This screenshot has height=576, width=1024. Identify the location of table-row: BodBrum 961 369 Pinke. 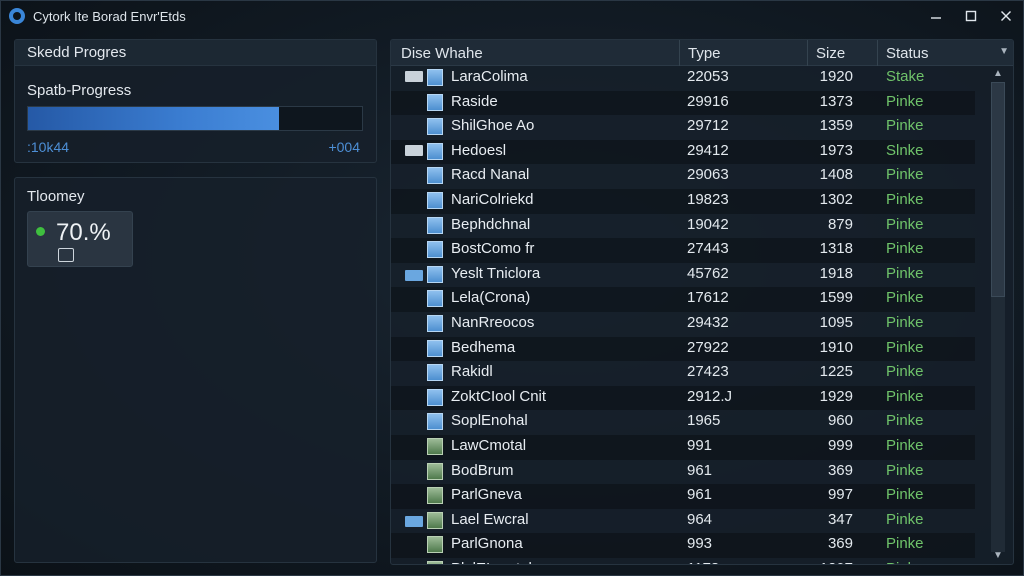
(683, 472).